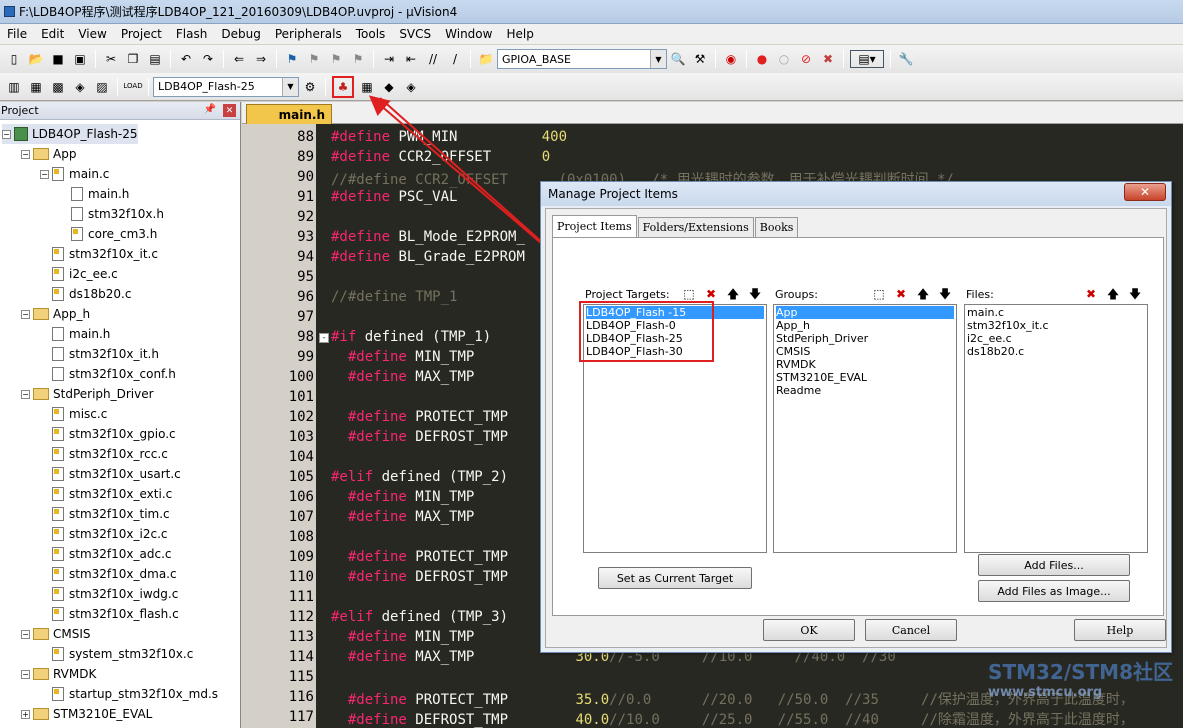 The image size is (1183, 728). Describe the element at coordinates (1091, 293) in the screenshot. I see `delete-file-icon: ✖` at that location.